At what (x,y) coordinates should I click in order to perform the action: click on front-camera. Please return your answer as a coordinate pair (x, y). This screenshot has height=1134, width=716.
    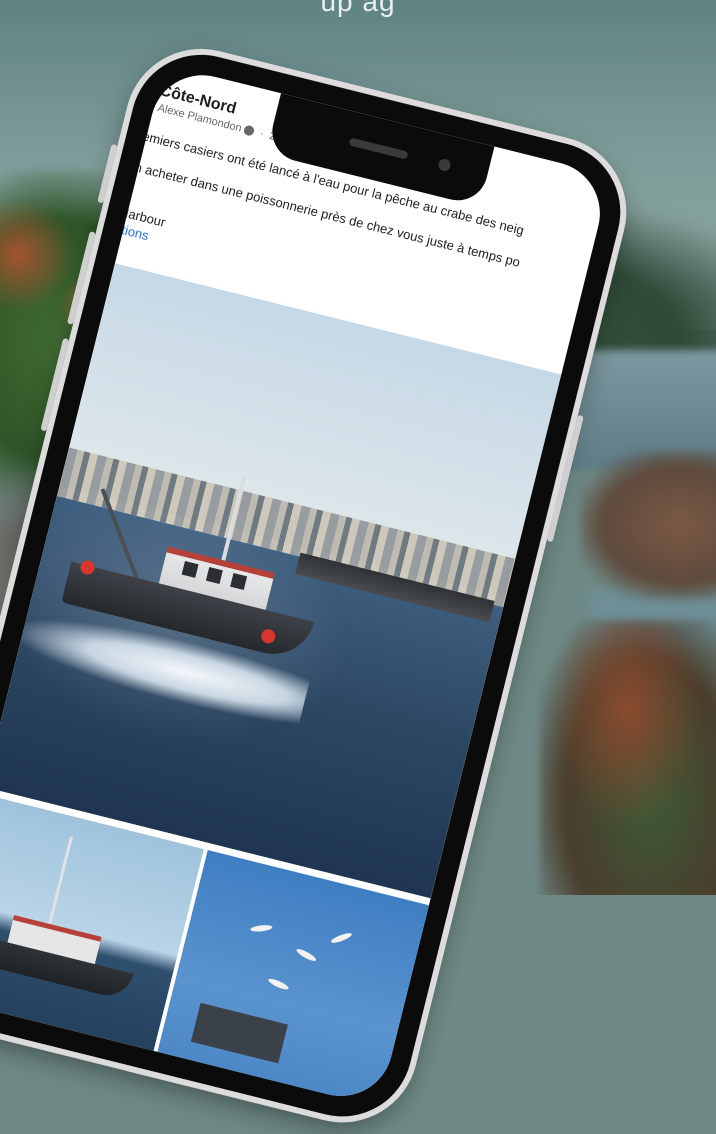
    Looking at the image, I should click on (444, 165).